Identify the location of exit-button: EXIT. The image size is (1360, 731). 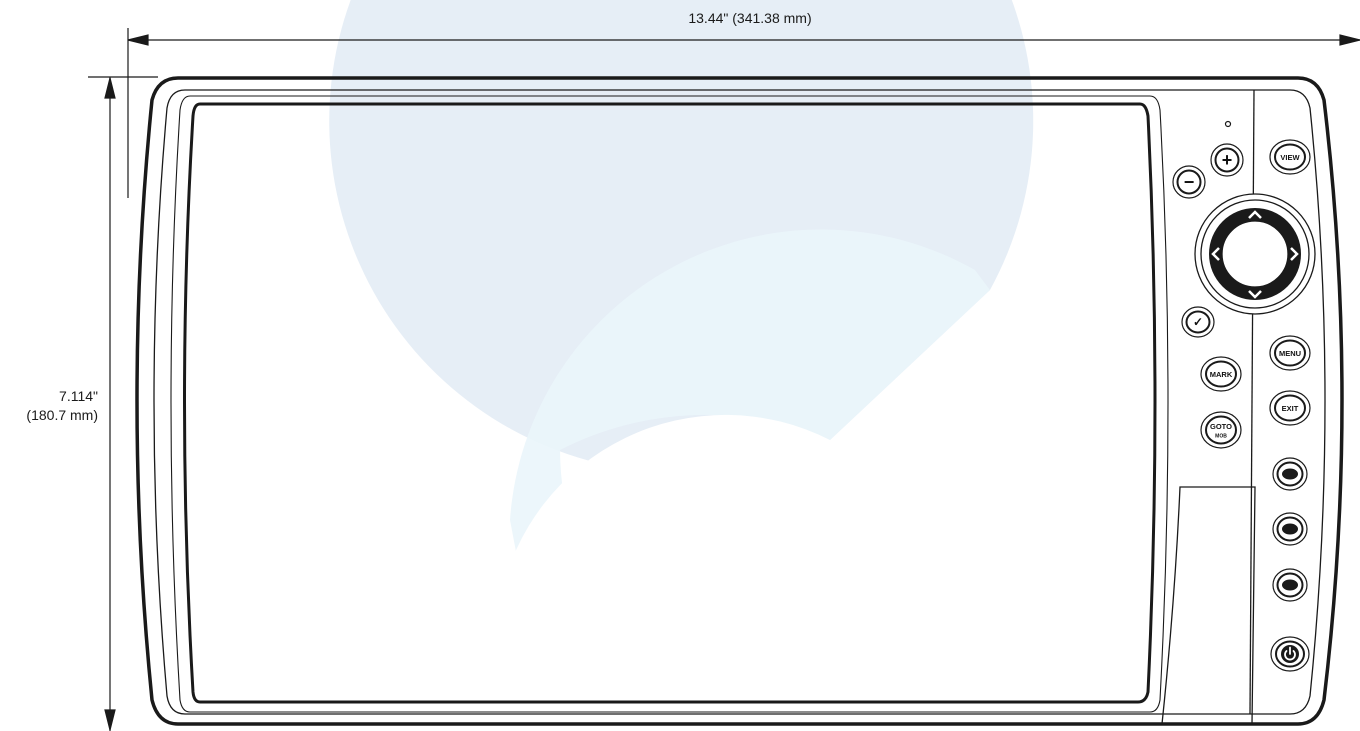
(1290, 408).